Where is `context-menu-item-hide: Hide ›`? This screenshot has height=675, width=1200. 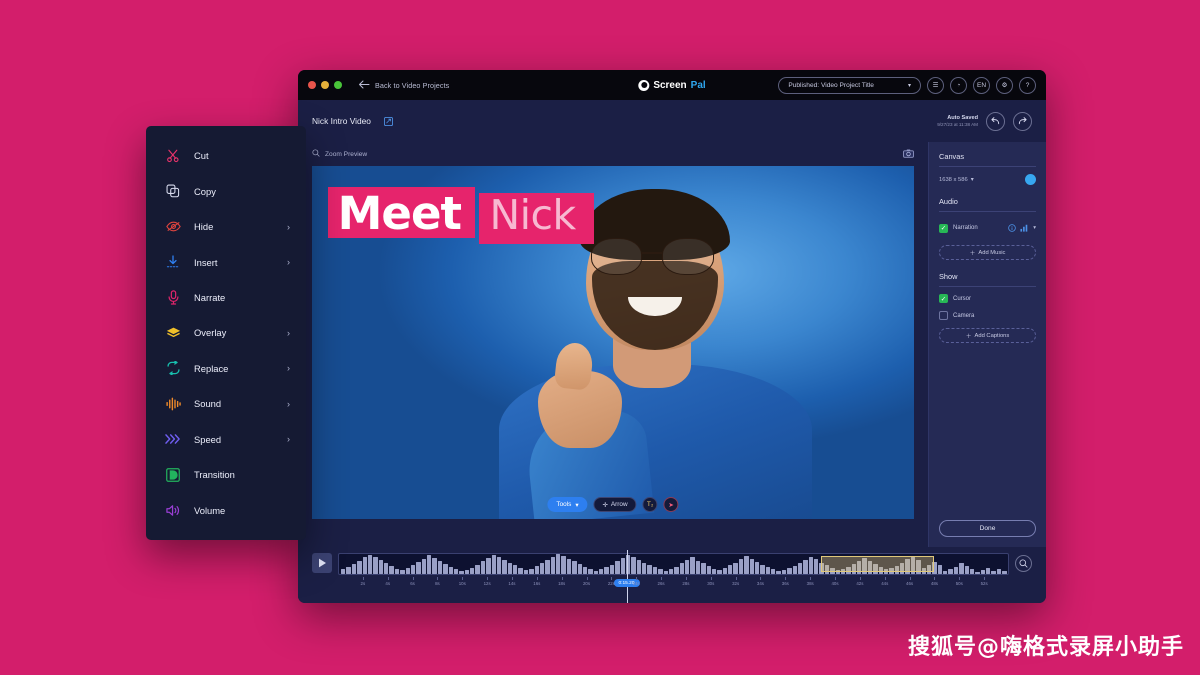 context-menu-item-hide: Hide › is located at coordinates (226, 227).